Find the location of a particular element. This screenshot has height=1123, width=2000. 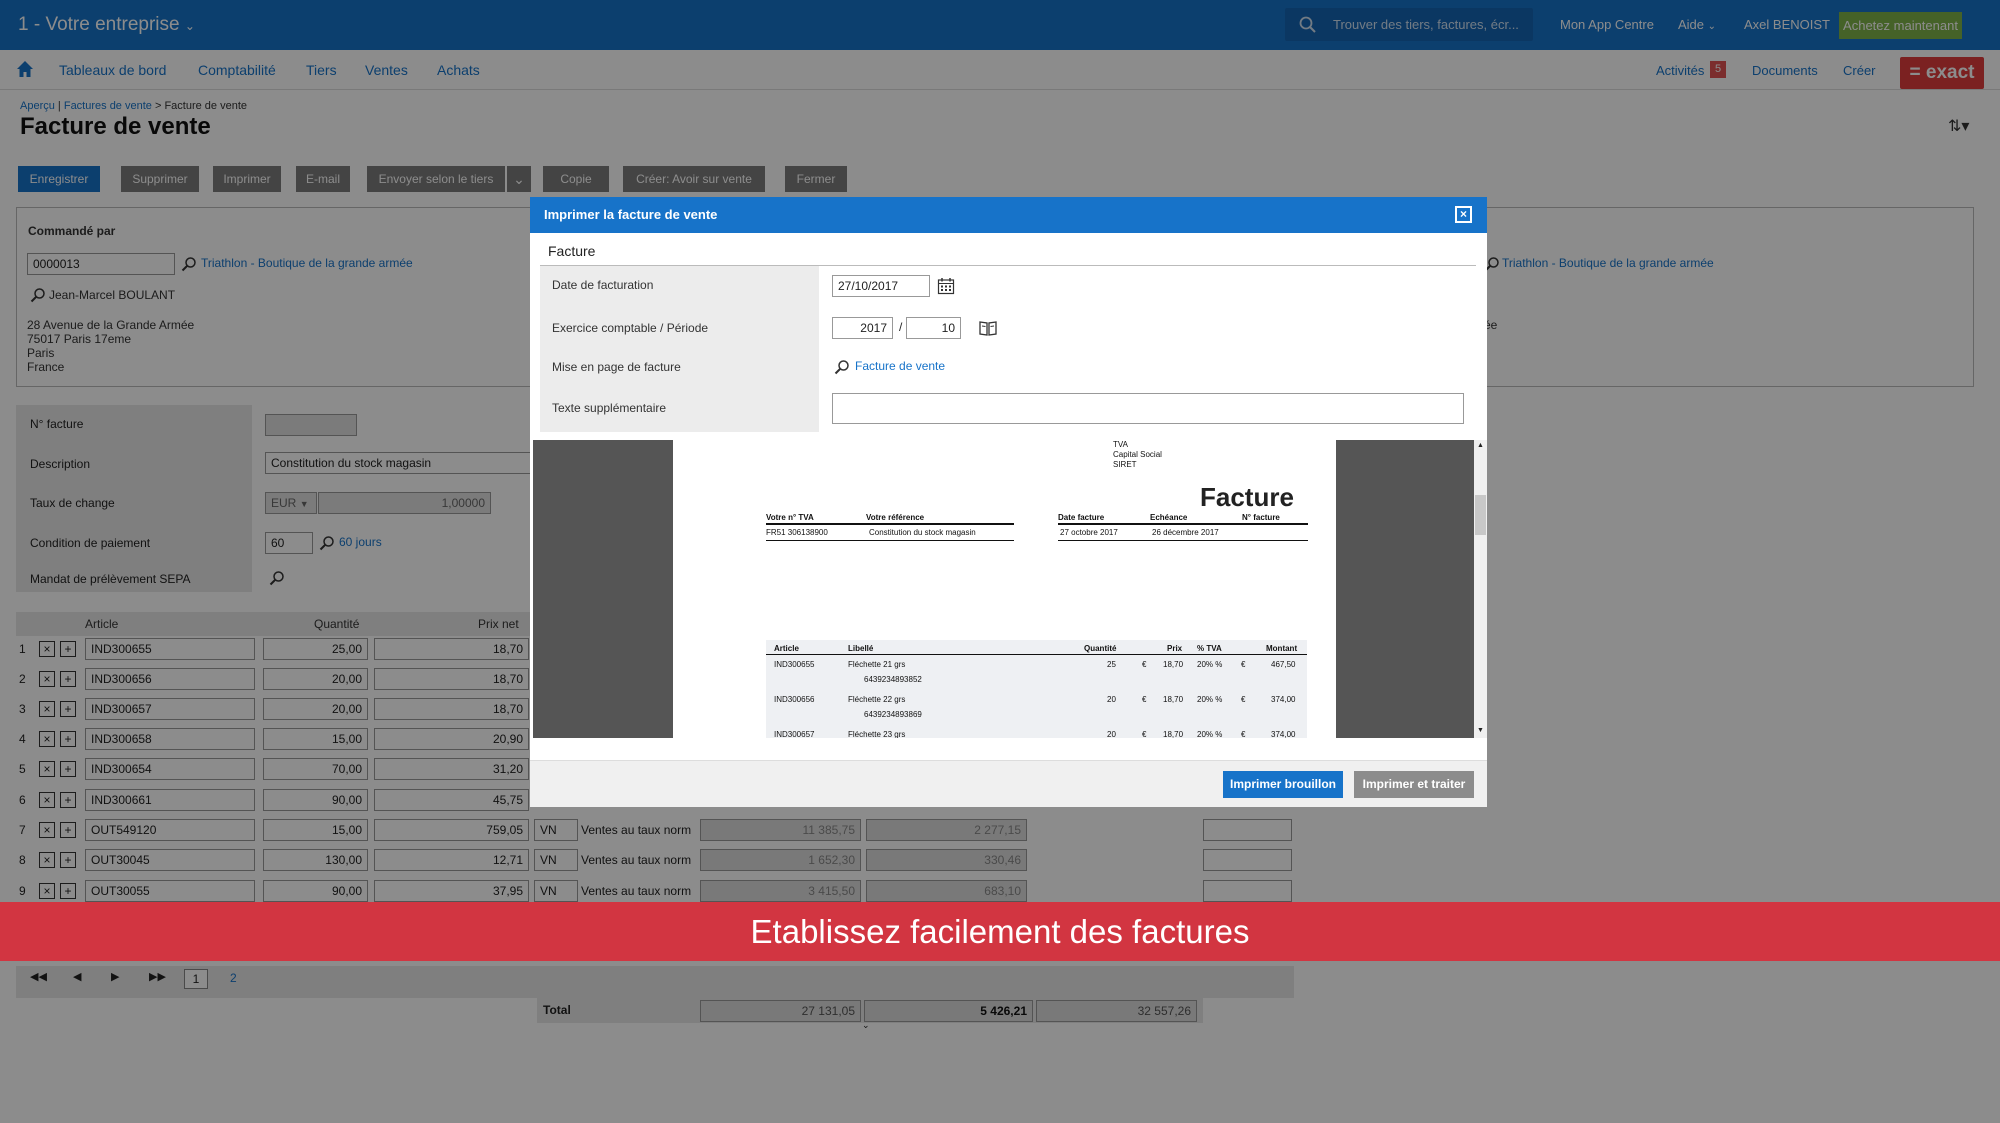

preview-item-header: Prix is located at coordinates (1175, 648).